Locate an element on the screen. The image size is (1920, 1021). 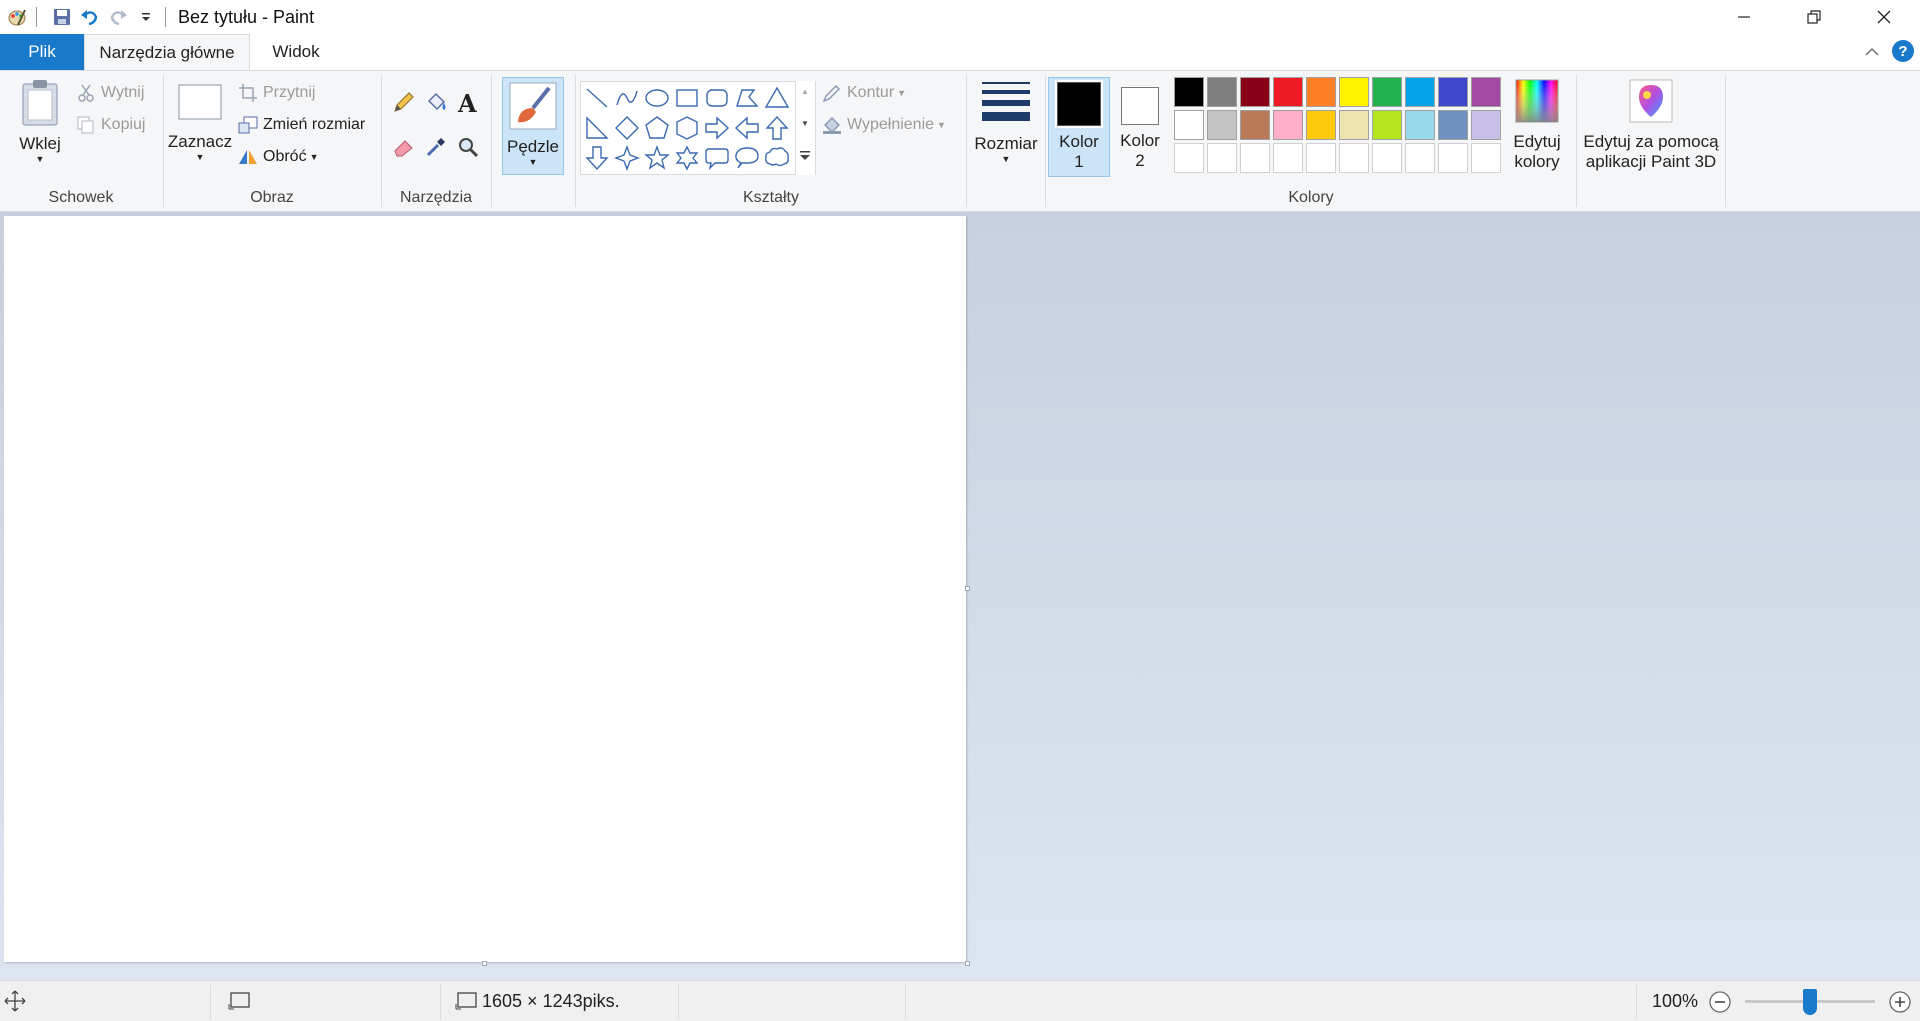
pentagon-shape-icon is located at coordinates (657, 128).